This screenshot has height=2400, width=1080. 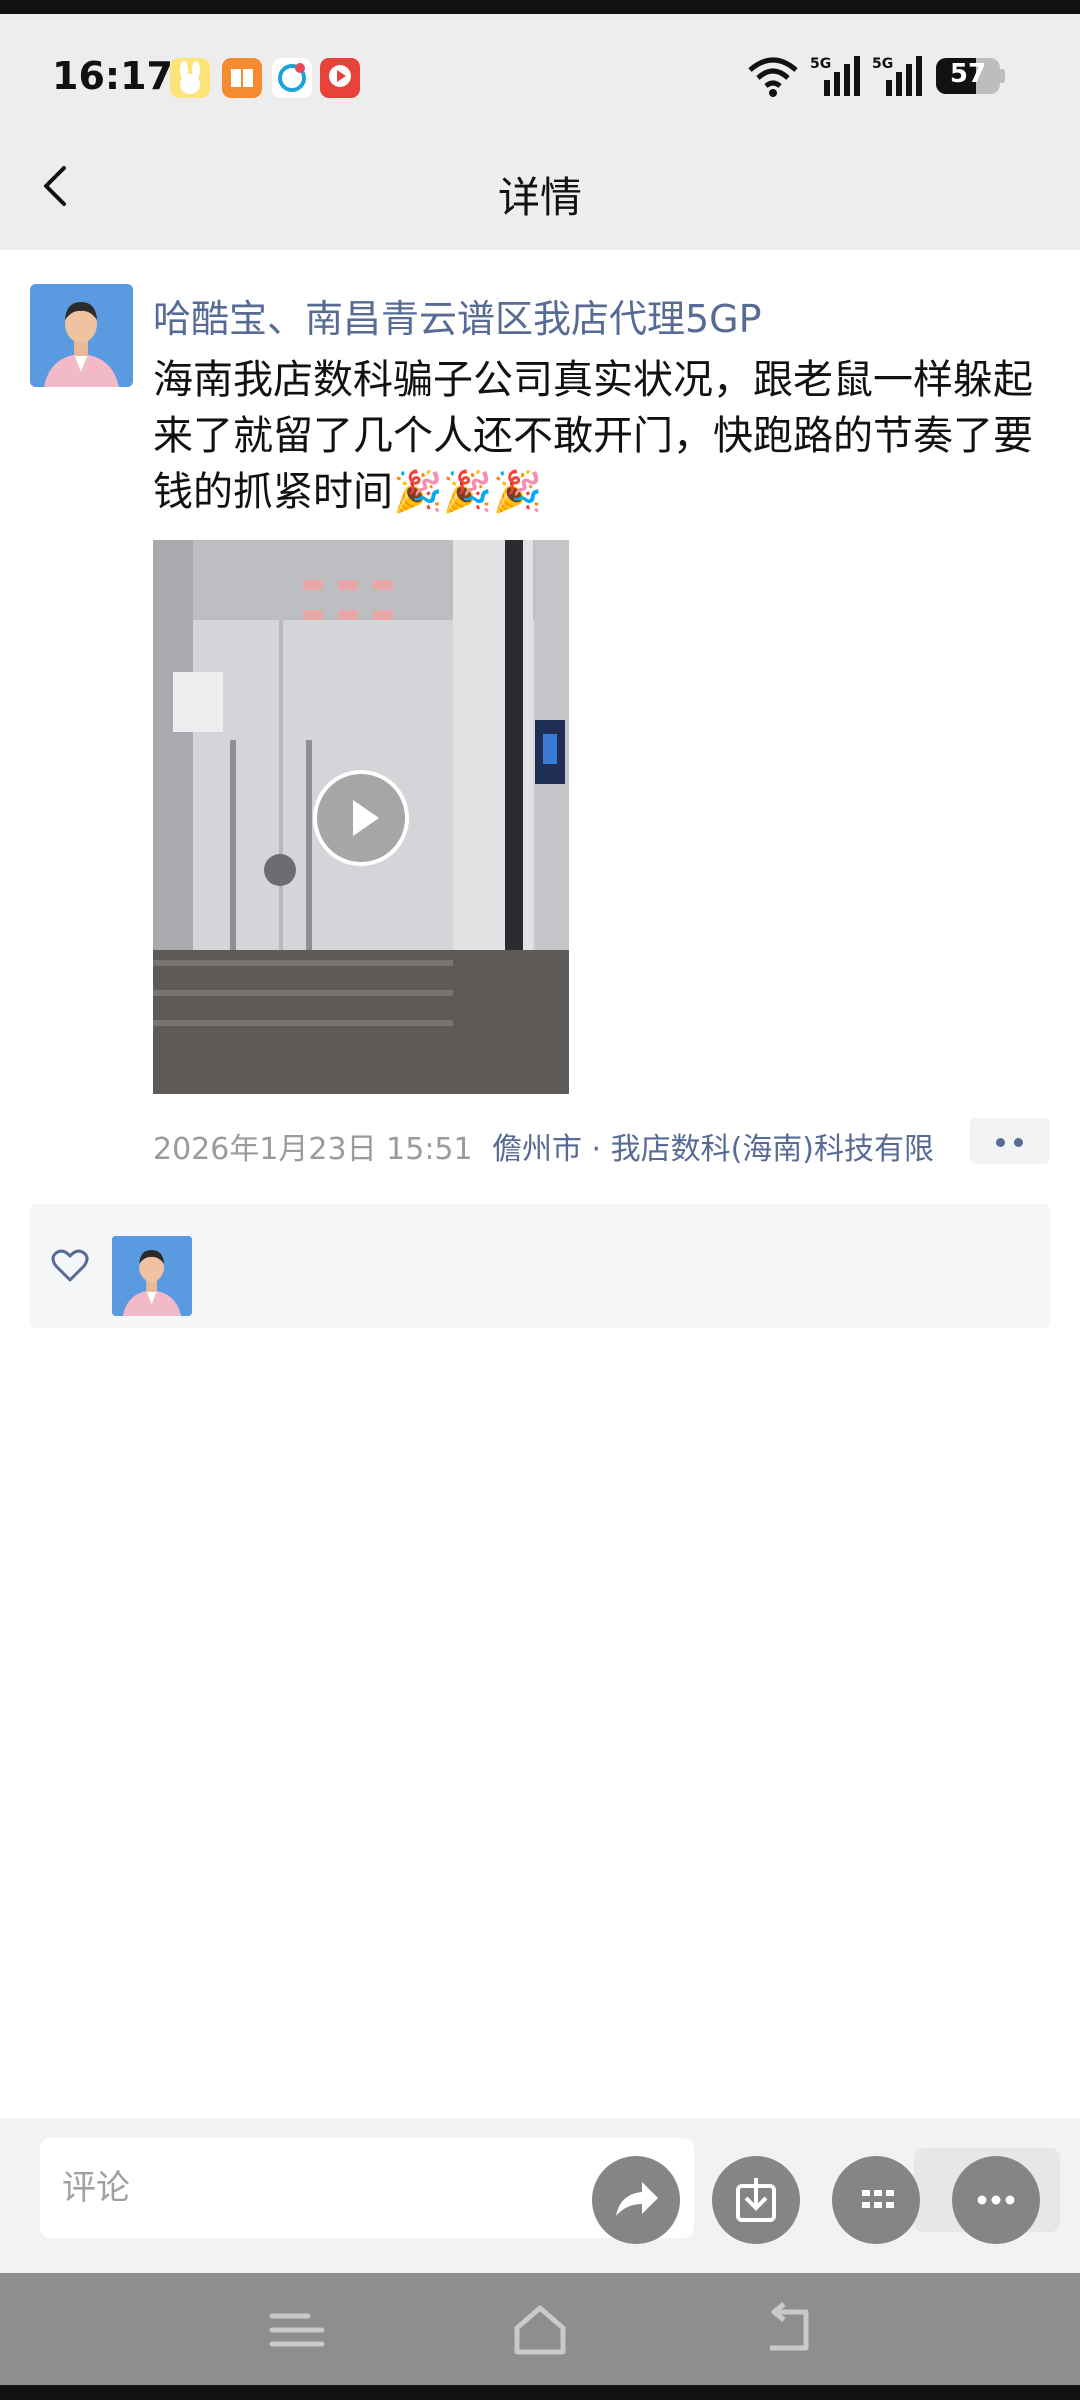 I want to click on more-button, so click(x=996, y=2200).